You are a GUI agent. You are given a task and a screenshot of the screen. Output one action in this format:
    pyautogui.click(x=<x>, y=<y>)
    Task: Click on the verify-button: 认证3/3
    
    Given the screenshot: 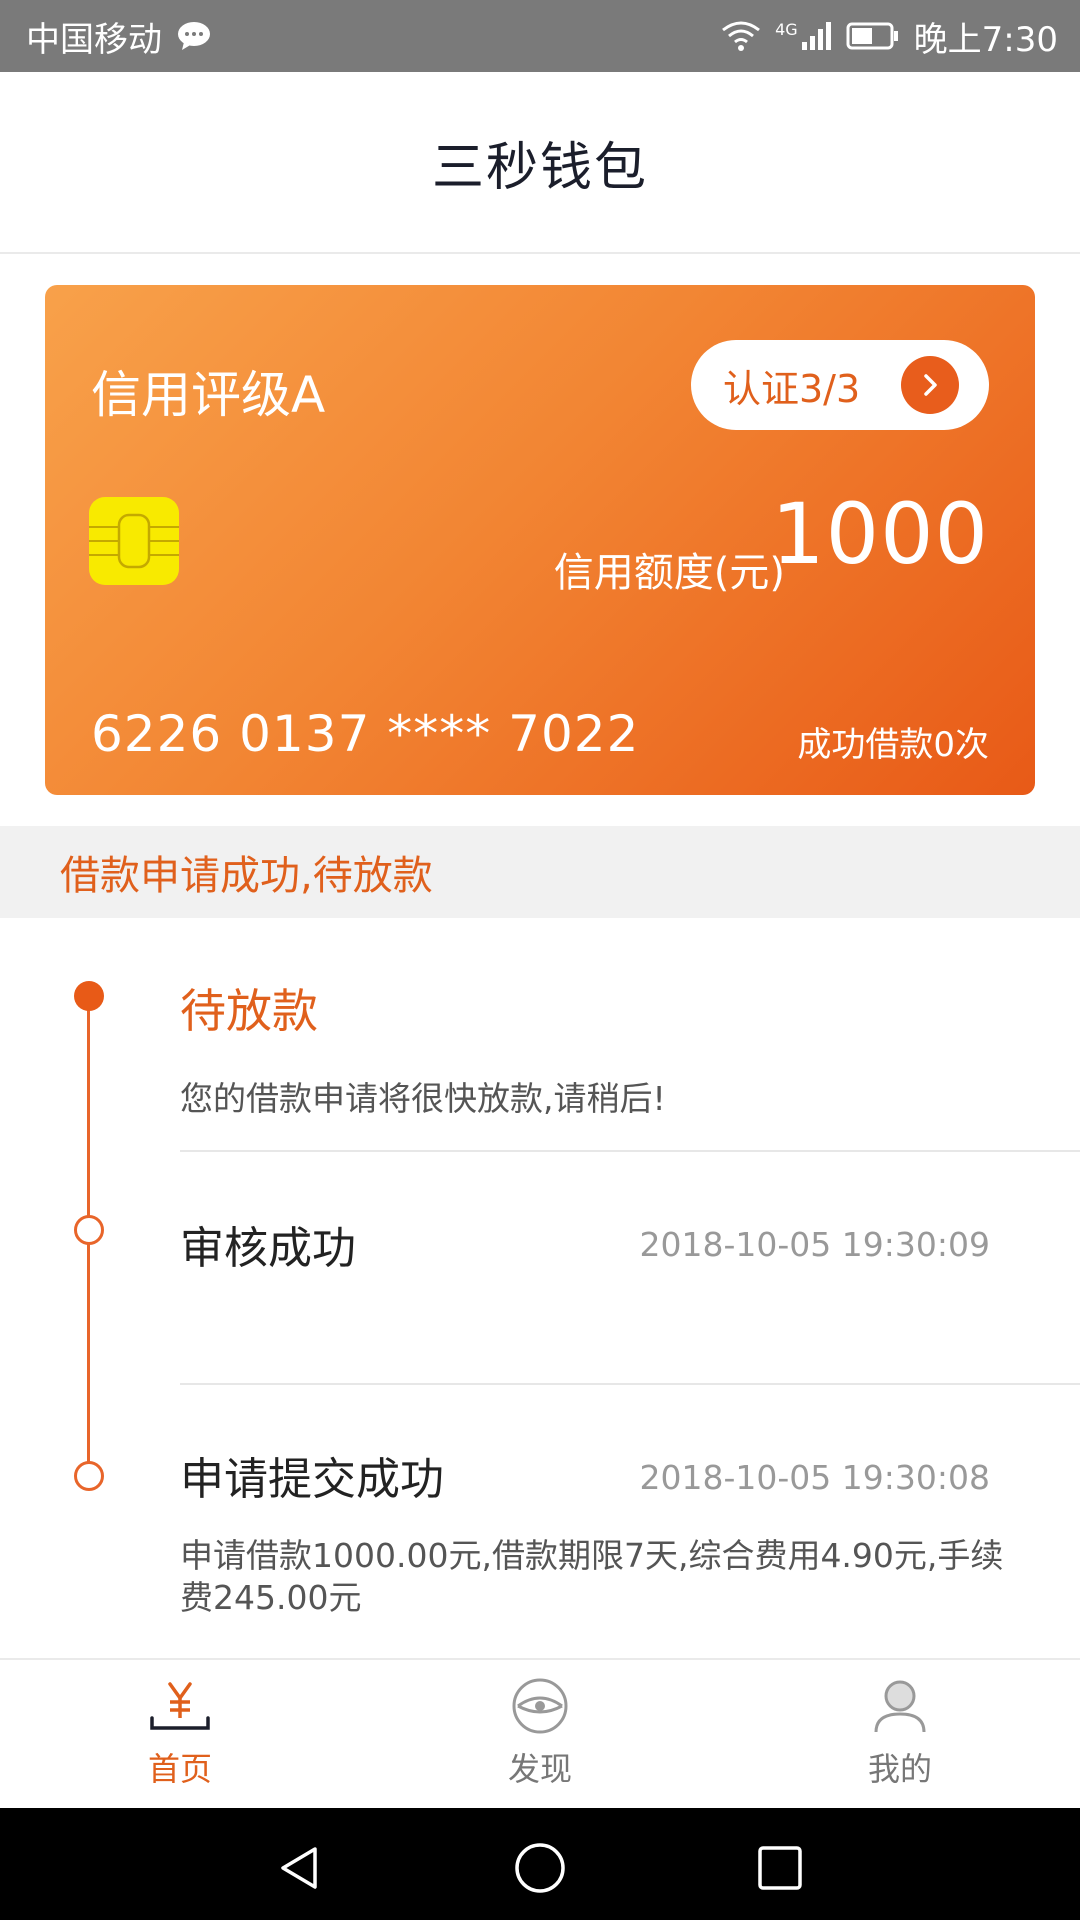 What is the action you would take?
    pyautogui.click(x=840, y=385)
    